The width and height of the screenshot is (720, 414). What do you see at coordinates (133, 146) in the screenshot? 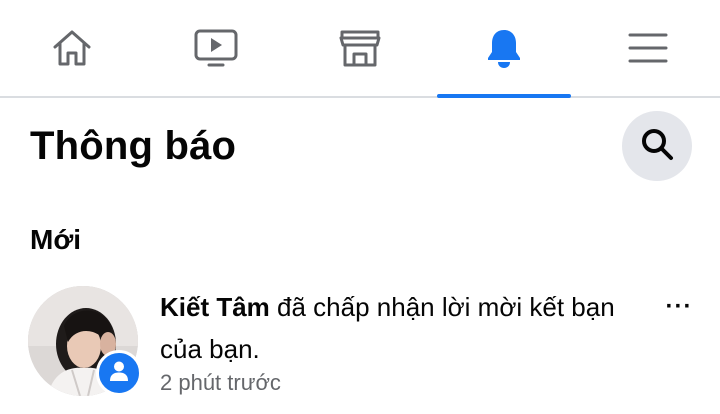
I see `page-title: Thông báo` at bounding box center [133, 146].